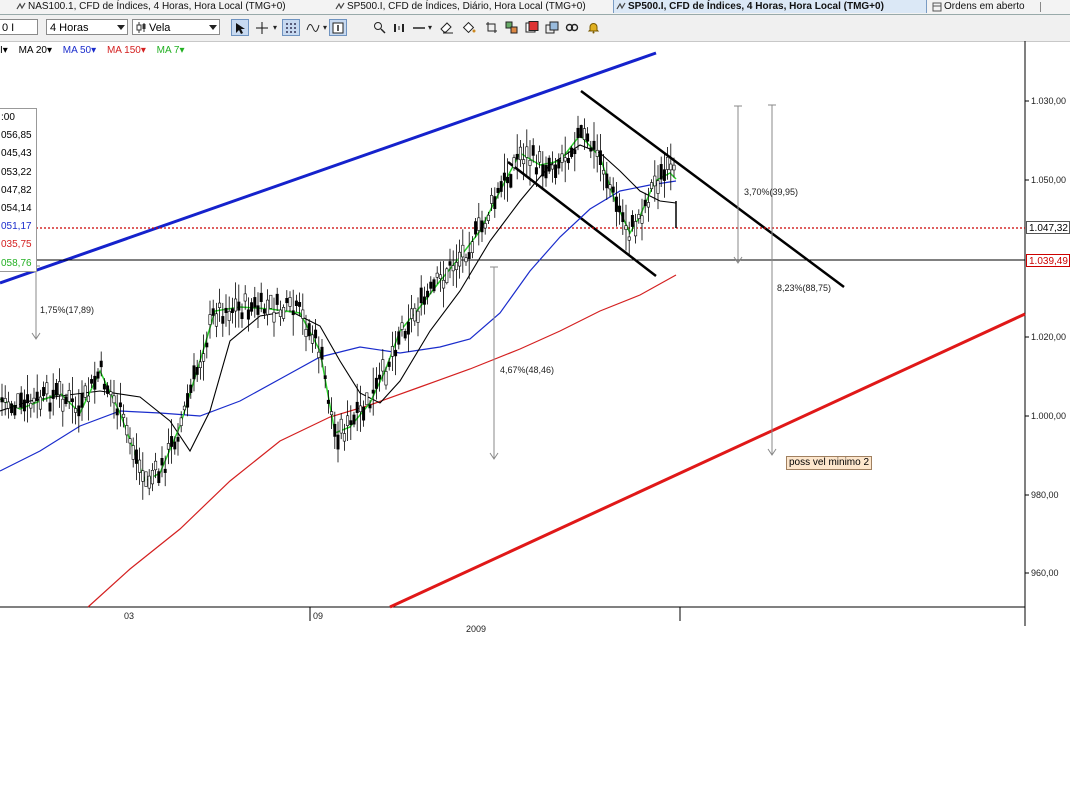 The height and width of the screenshot is (800, 1070). What do you see at coordinates (937, 7) in the screenshot?
I see `orders-icon` at bounding box center [937, 7].